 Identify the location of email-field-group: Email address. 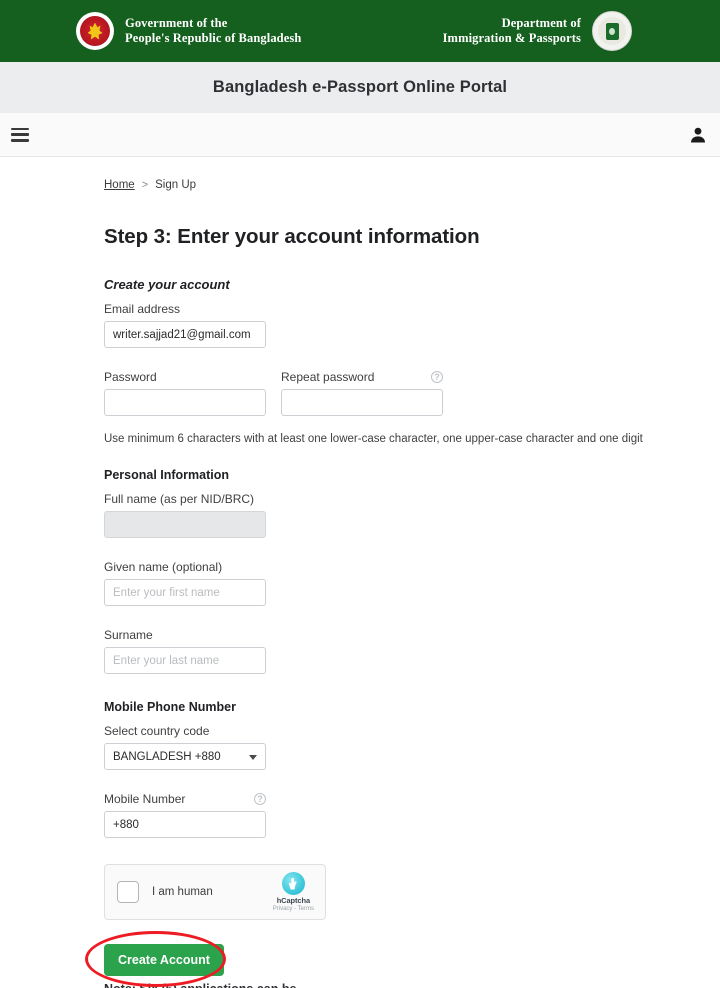
(412, 325).